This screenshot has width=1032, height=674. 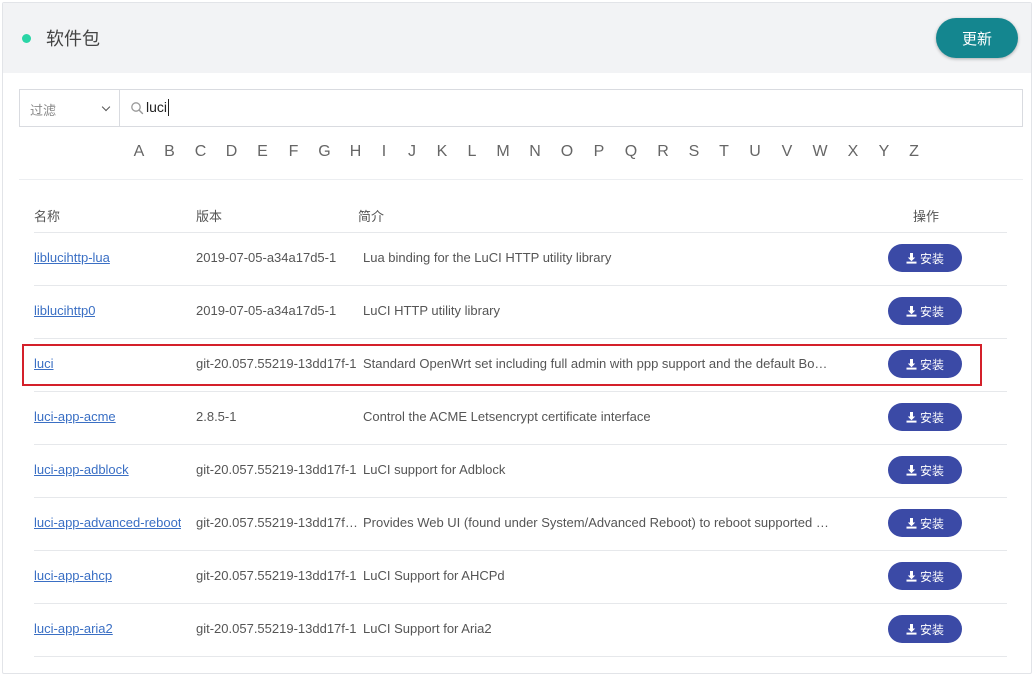 What do you see at coordinates (73, 628) in the screenshot?
I see `package-name-link: luci-app-aria2` at bounding box center [73, 628].